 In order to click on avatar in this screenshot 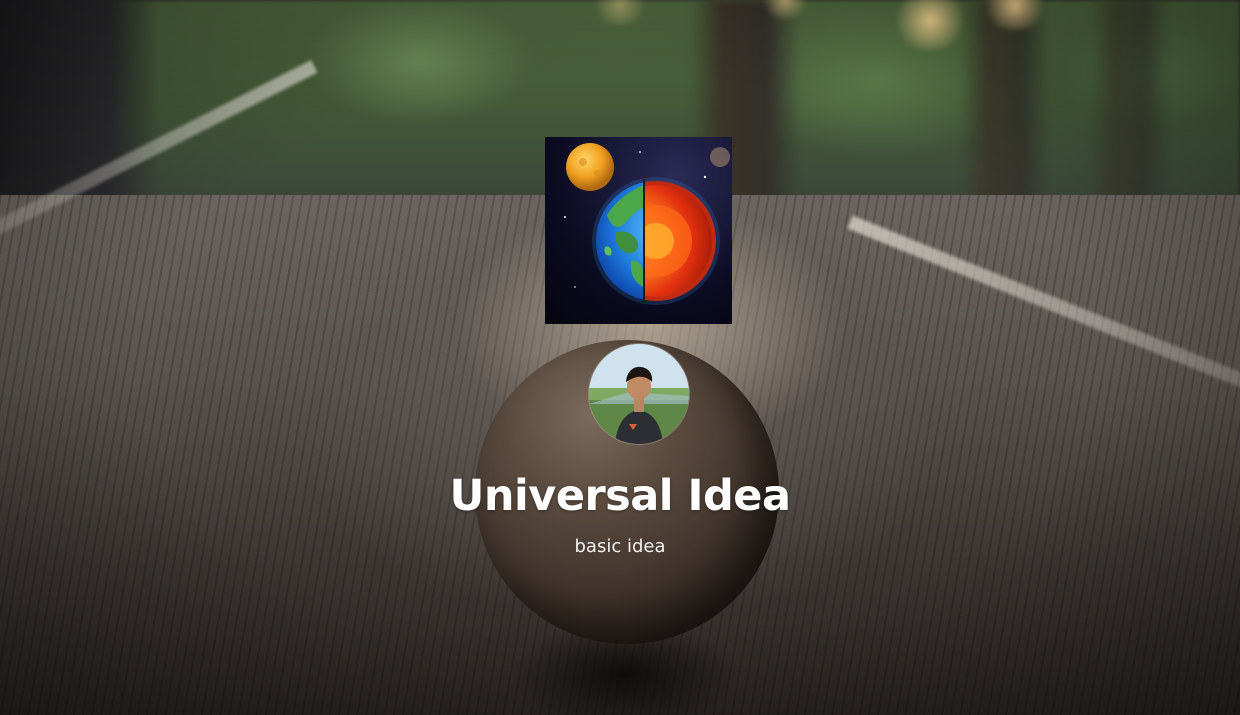, I will do `click(639, 394)`.